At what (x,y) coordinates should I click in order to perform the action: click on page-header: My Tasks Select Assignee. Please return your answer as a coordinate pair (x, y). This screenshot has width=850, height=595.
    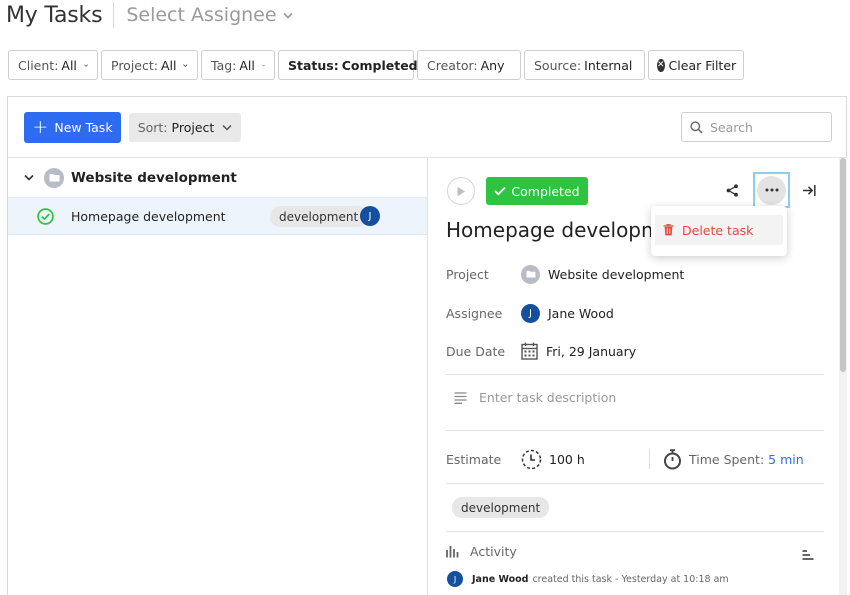
    Looking at the image, I should click on (149, 15).